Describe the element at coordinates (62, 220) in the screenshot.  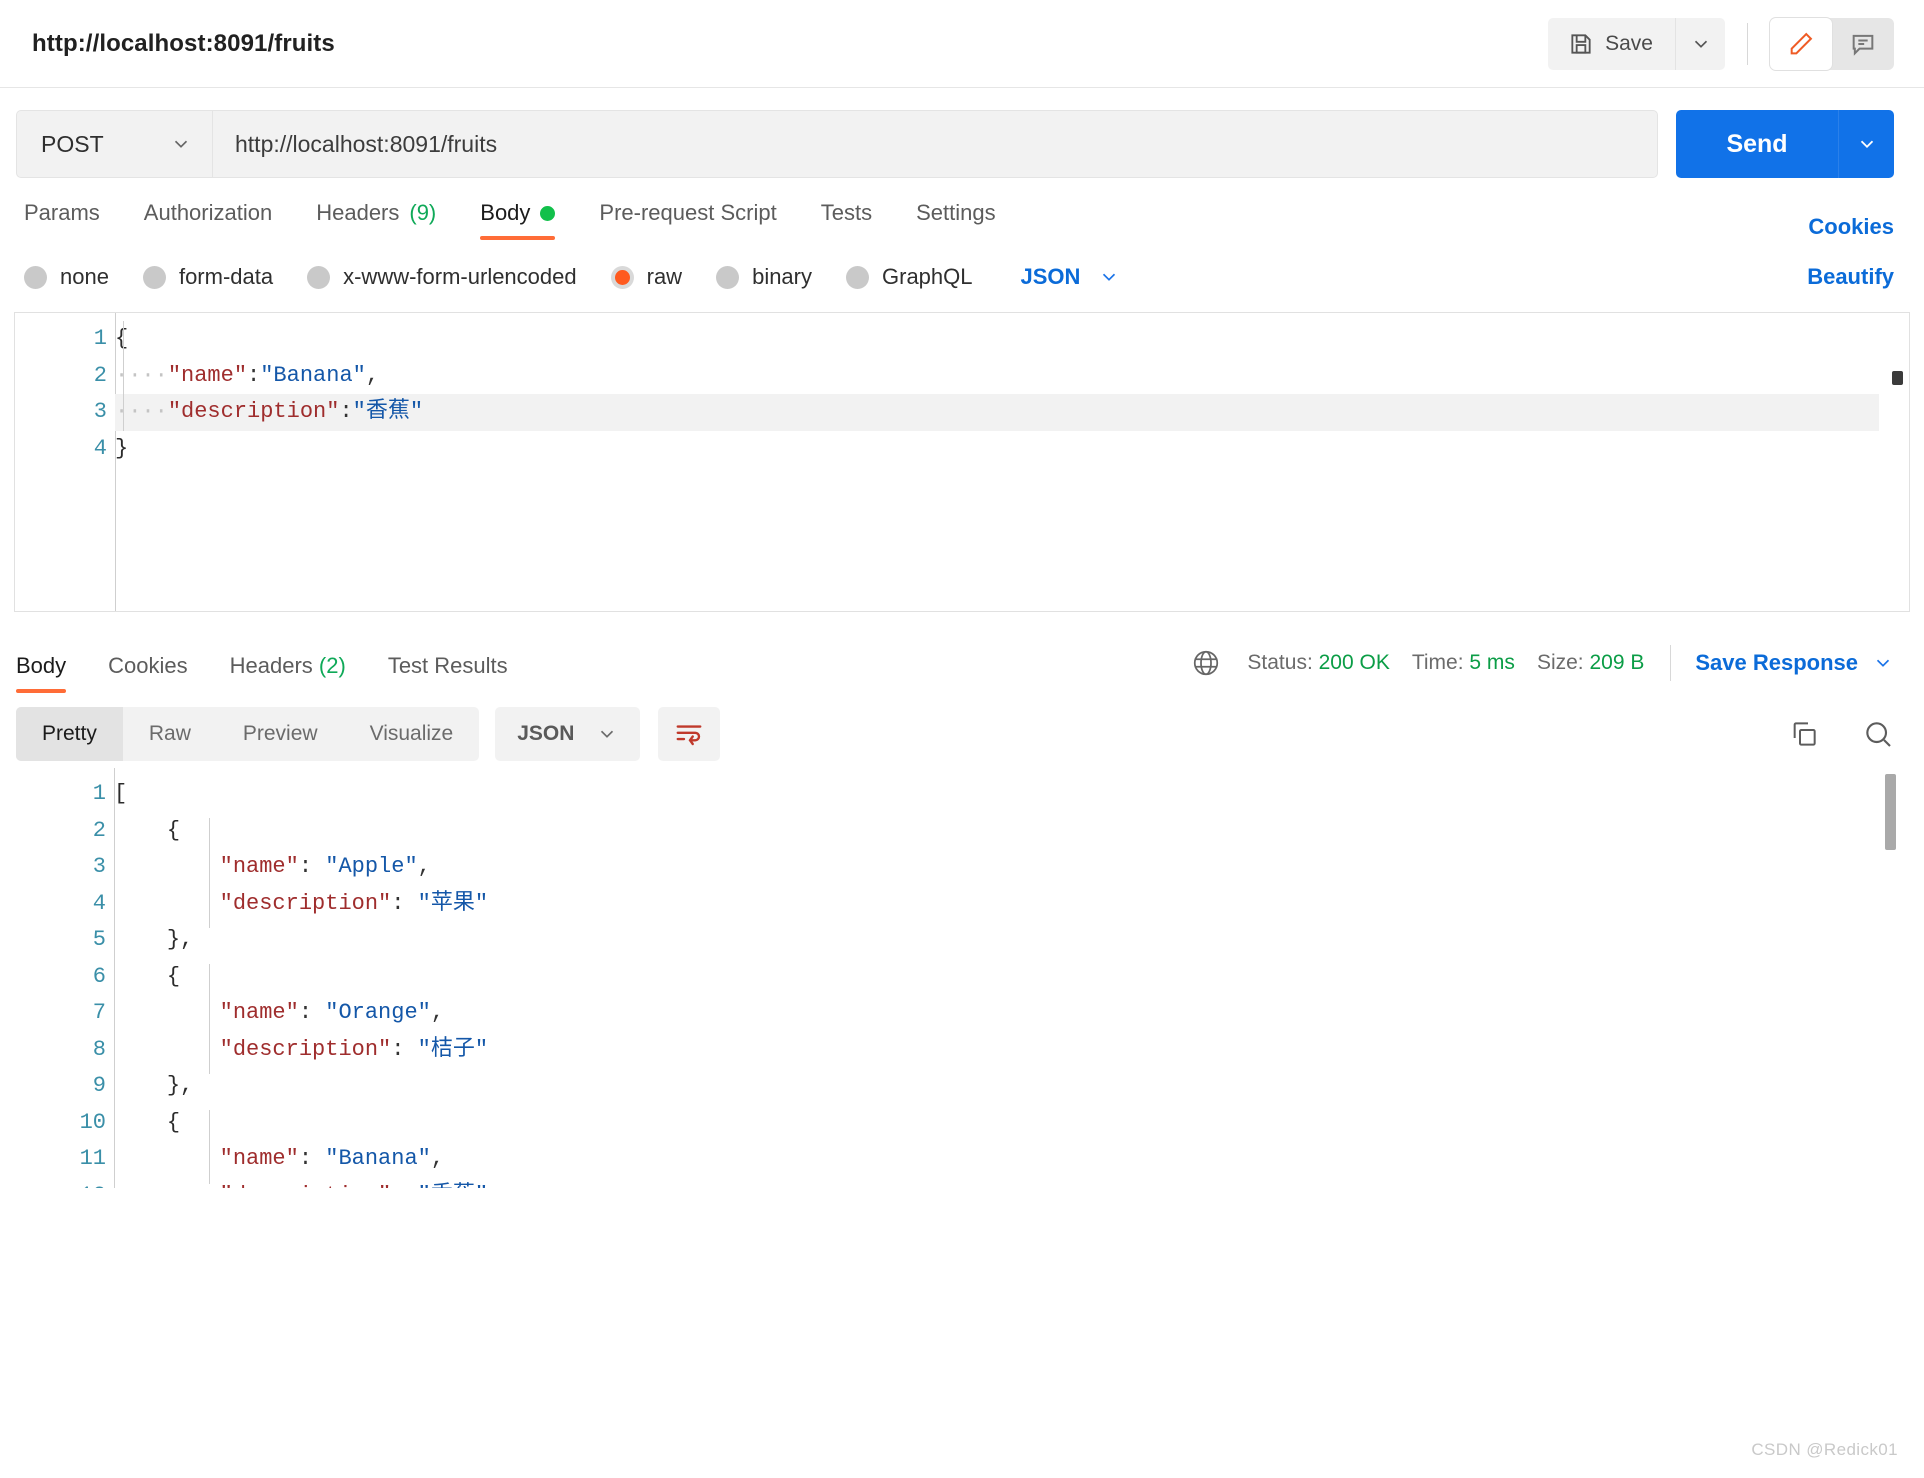
I see `tab-params: Params` at that location.